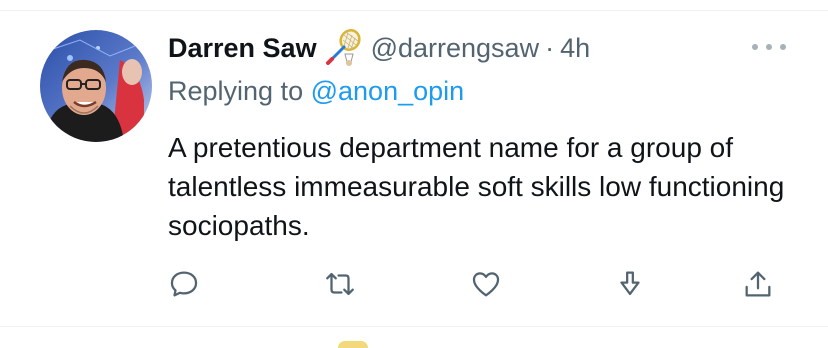 The image size is (828, 348). I want to click on like-icon, so click(486, 284).